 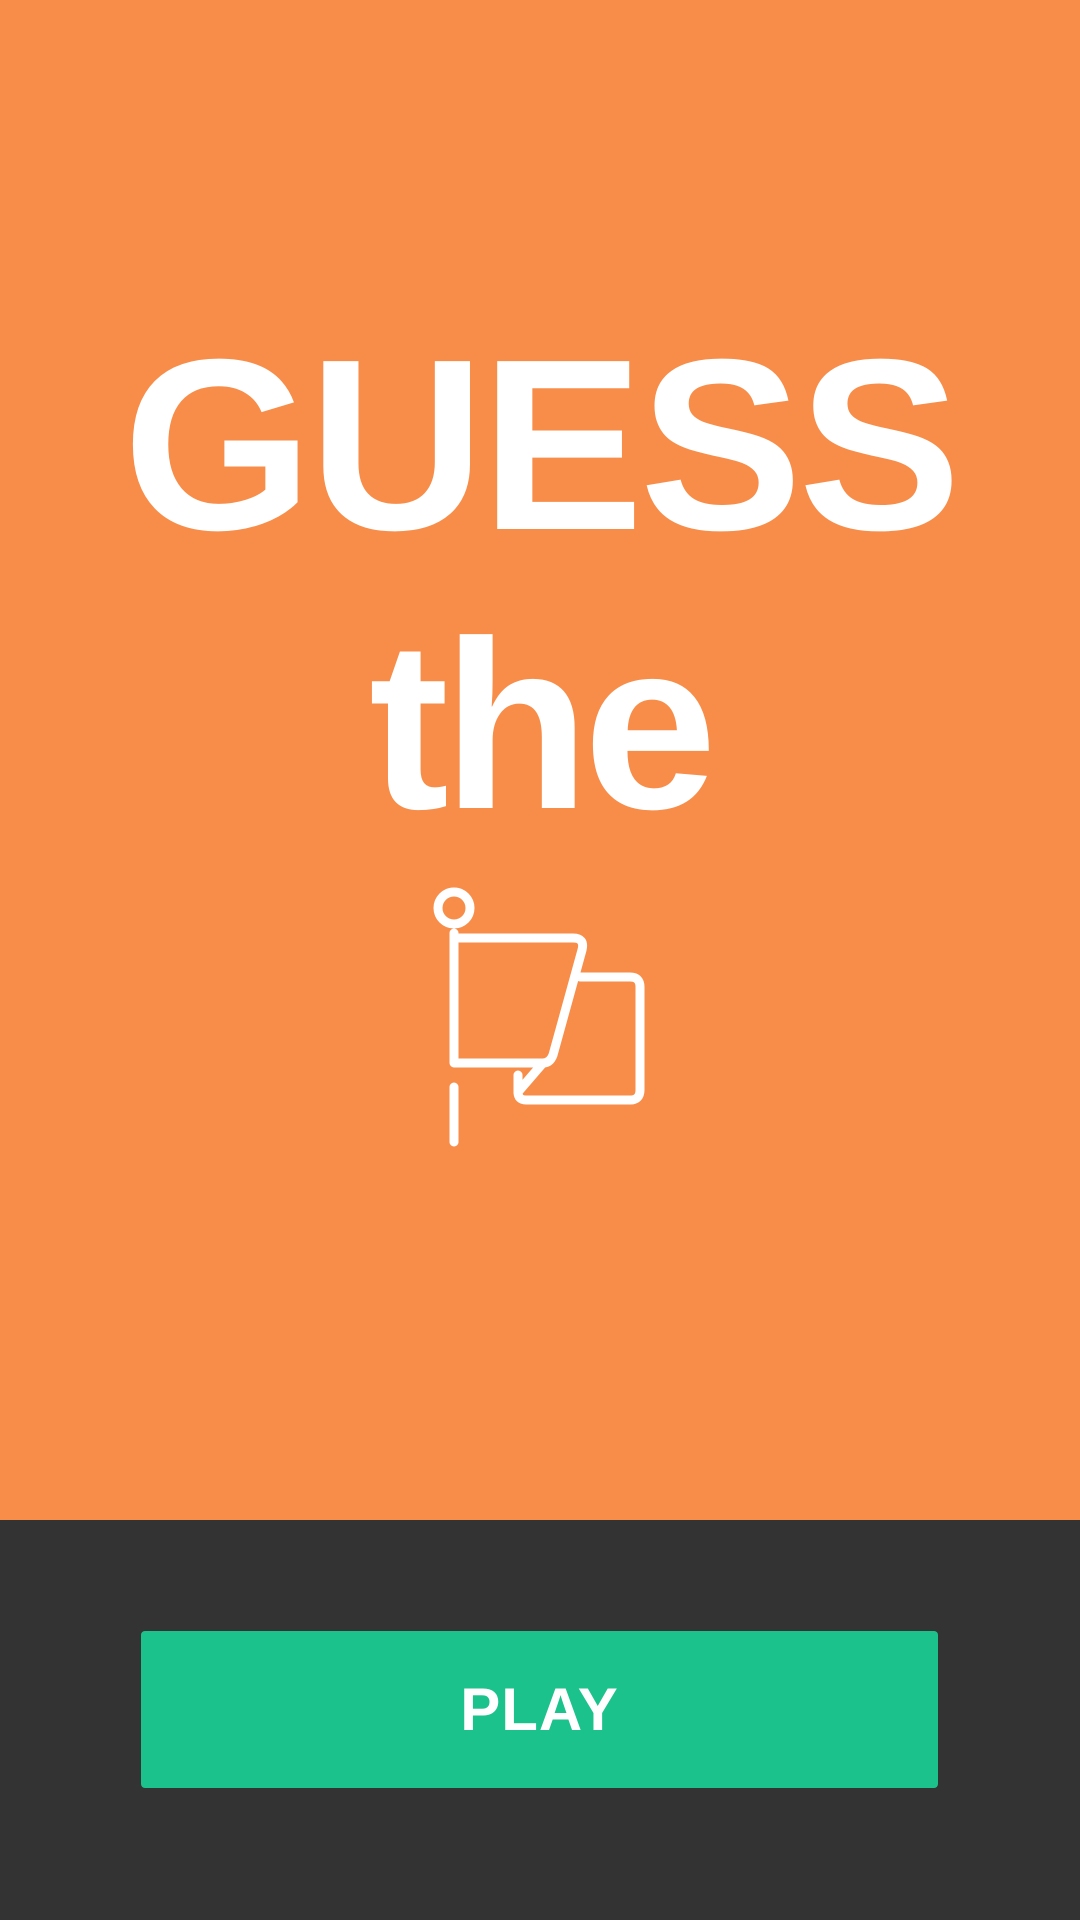 What do you see at coordinates (541, 444) in the screenshot?
I see `title-guess: GUESS` at bounding box center [541, 444].